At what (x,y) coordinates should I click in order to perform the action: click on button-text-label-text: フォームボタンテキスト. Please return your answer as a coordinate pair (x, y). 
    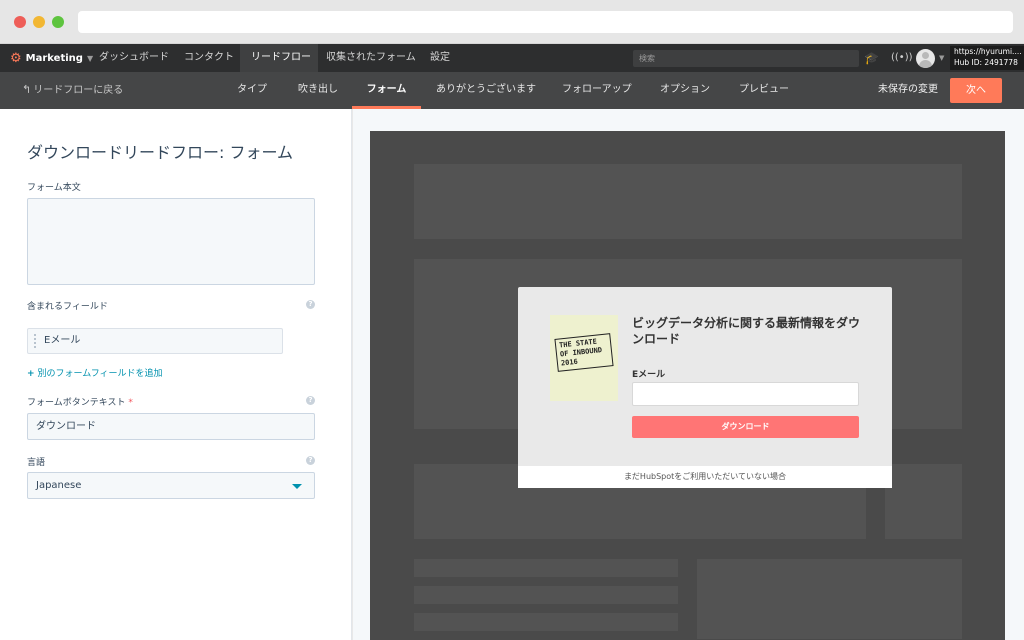
    Looking at the image, I should click on (76, 403).